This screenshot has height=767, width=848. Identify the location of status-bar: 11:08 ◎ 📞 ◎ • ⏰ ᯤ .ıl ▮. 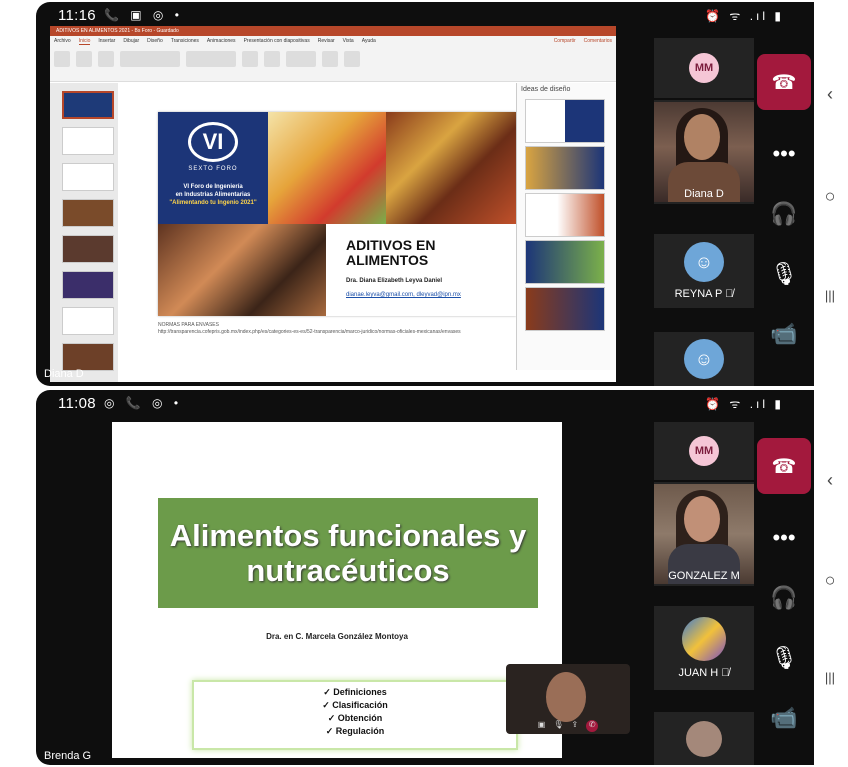
(425, 403).